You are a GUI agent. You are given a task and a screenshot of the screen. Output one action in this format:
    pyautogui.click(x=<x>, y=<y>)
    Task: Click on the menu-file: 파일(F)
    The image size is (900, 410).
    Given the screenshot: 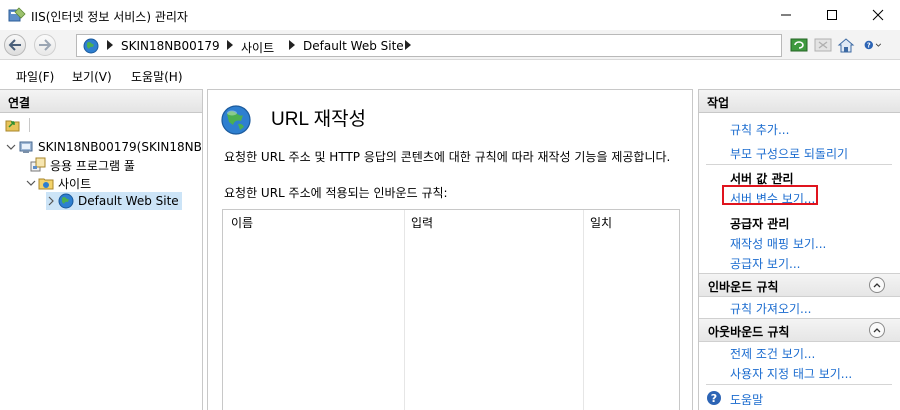 What is the action you would take?
    pyautogui.click(x=35, y=76)
    